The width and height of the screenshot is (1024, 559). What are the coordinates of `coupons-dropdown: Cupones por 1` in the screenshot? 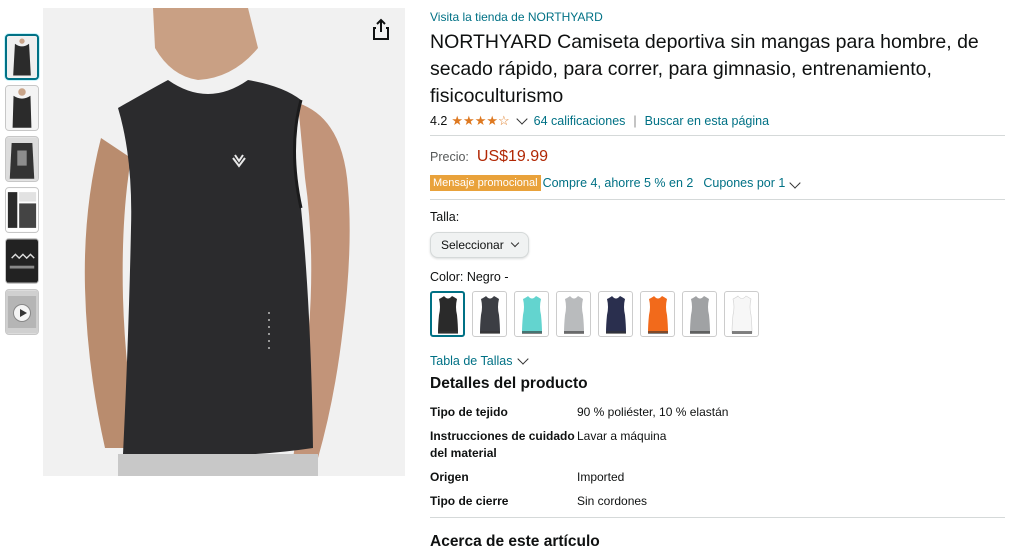 It's located at (755, 183).